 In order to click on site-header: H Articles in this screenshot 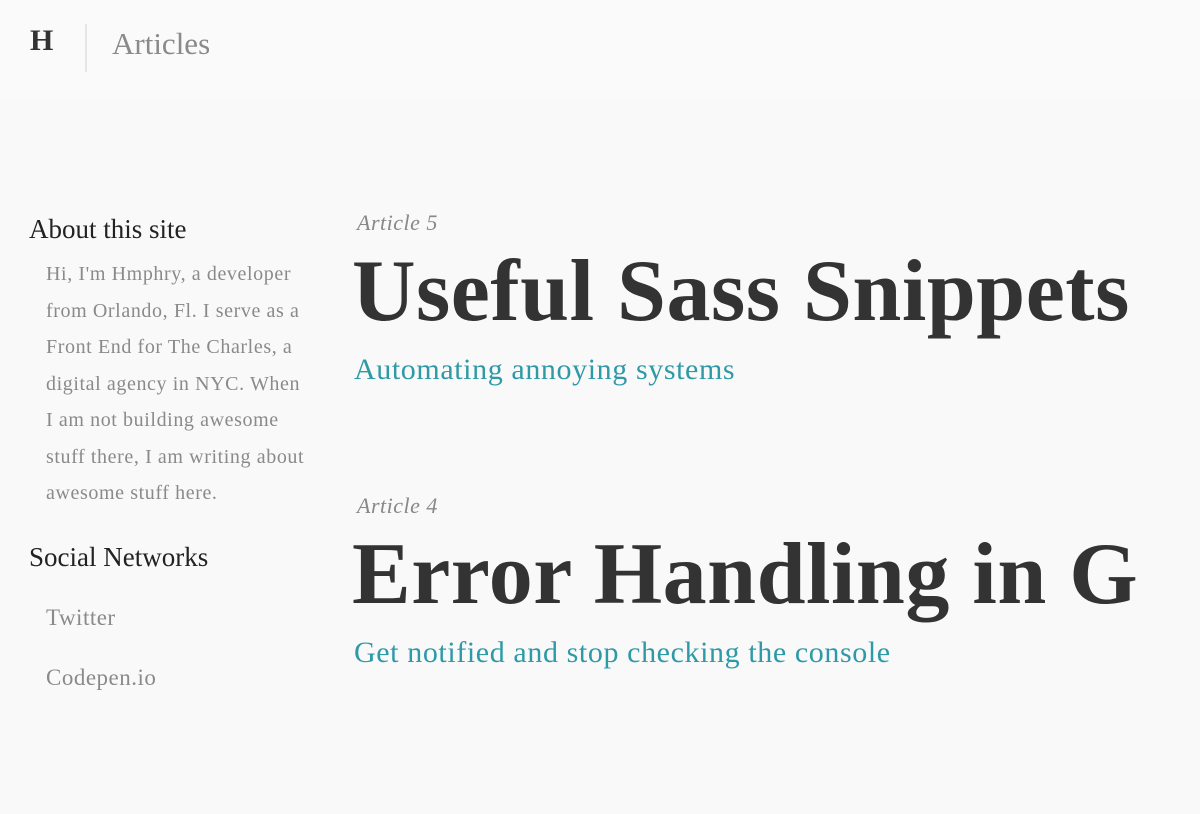, I will do `click(600, 50)`.